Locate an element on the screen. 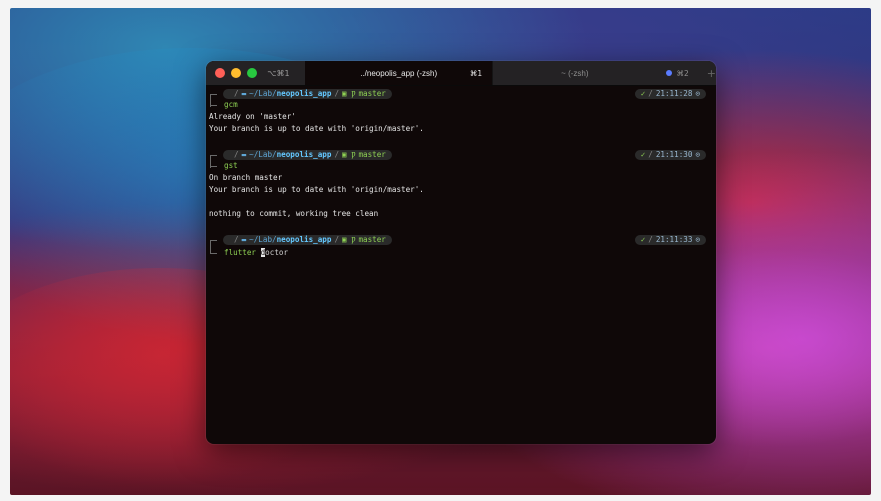  output-line: Already on 'master' is located at coordinates (252, 116).